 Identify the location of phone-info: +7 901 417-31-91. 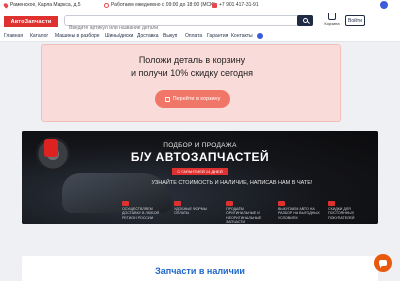
(235, 5).